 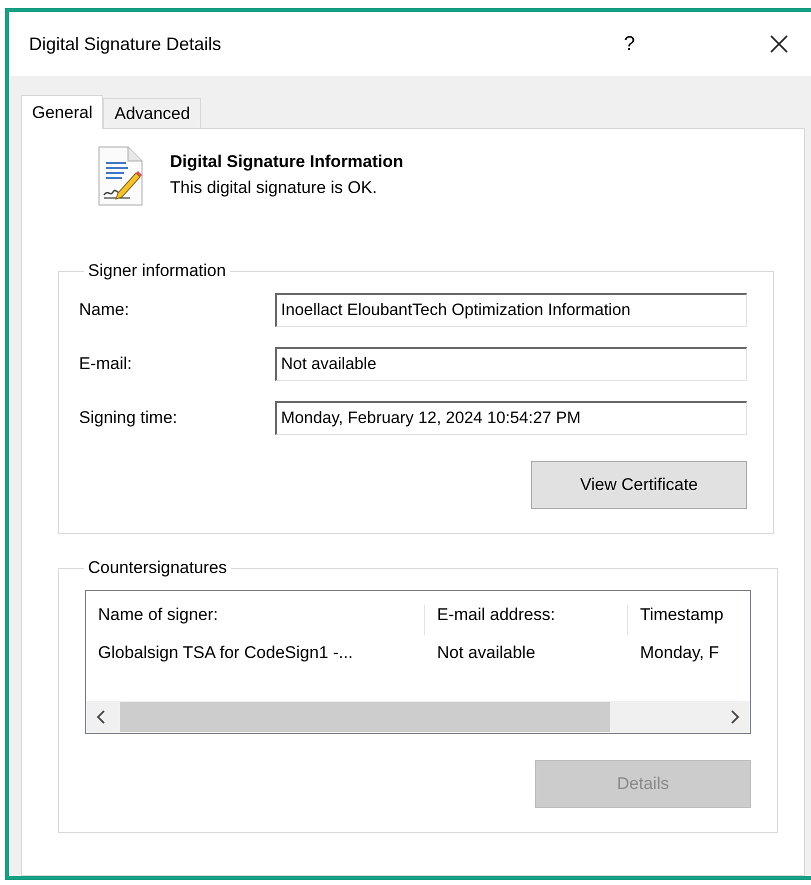 What do you see at coordinates (511, 364) in the screenshot?
I see `text-field: Not available` at bounding box center [511, 364].